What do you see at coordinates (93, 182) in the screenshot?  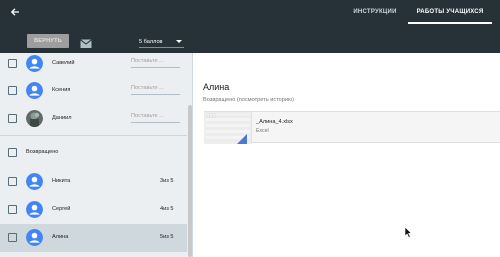 I see `student-row: Никита 3из 5` at bounding box center [93, 182].